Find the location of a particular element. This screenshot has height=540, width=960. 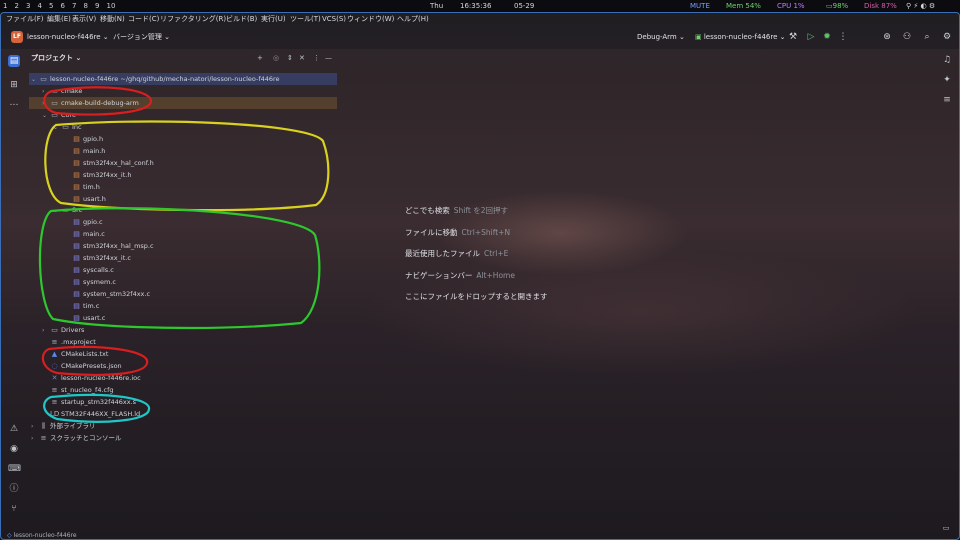

tree-file: ▤ stm32f4xx_hal_msp.c is located at coordinates (91, 246).